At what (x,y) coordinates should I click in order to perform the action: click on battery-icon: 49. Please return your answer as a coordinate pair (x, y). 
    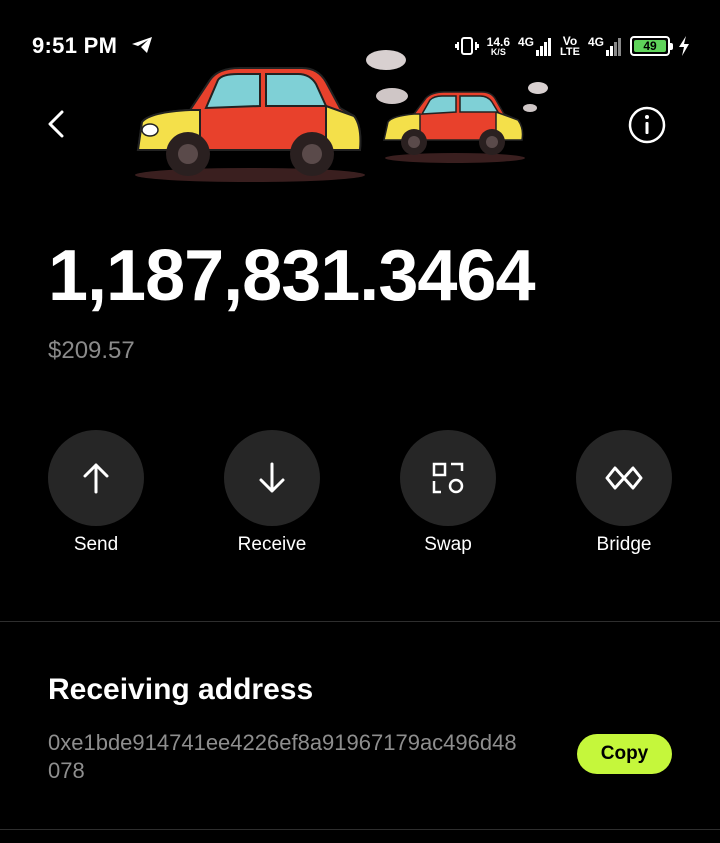
    Looking at the image, I should click on (651, 46).